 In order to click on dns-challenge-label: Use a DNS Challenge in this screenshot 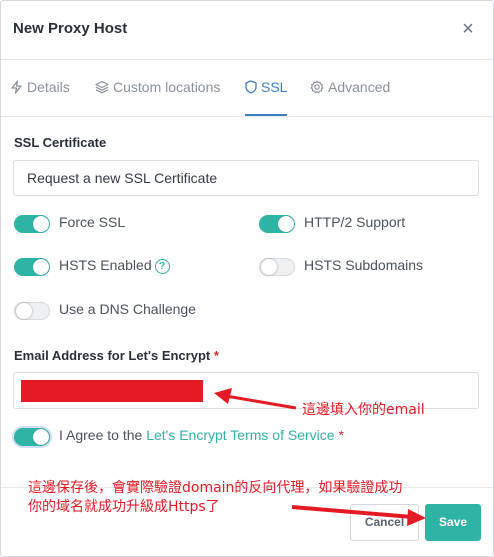, I will do `click(127, 309)`.